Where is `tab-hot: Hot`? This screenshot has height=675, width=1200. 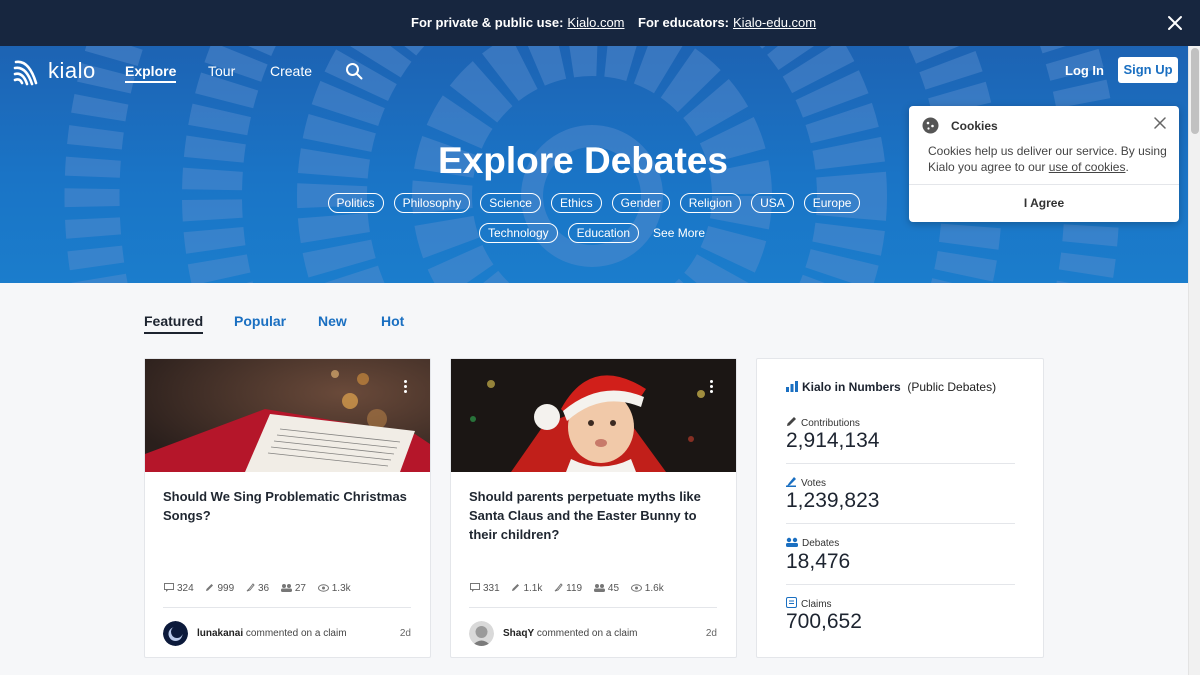 tab-hot: Hot is located at coordinates (392, 321).